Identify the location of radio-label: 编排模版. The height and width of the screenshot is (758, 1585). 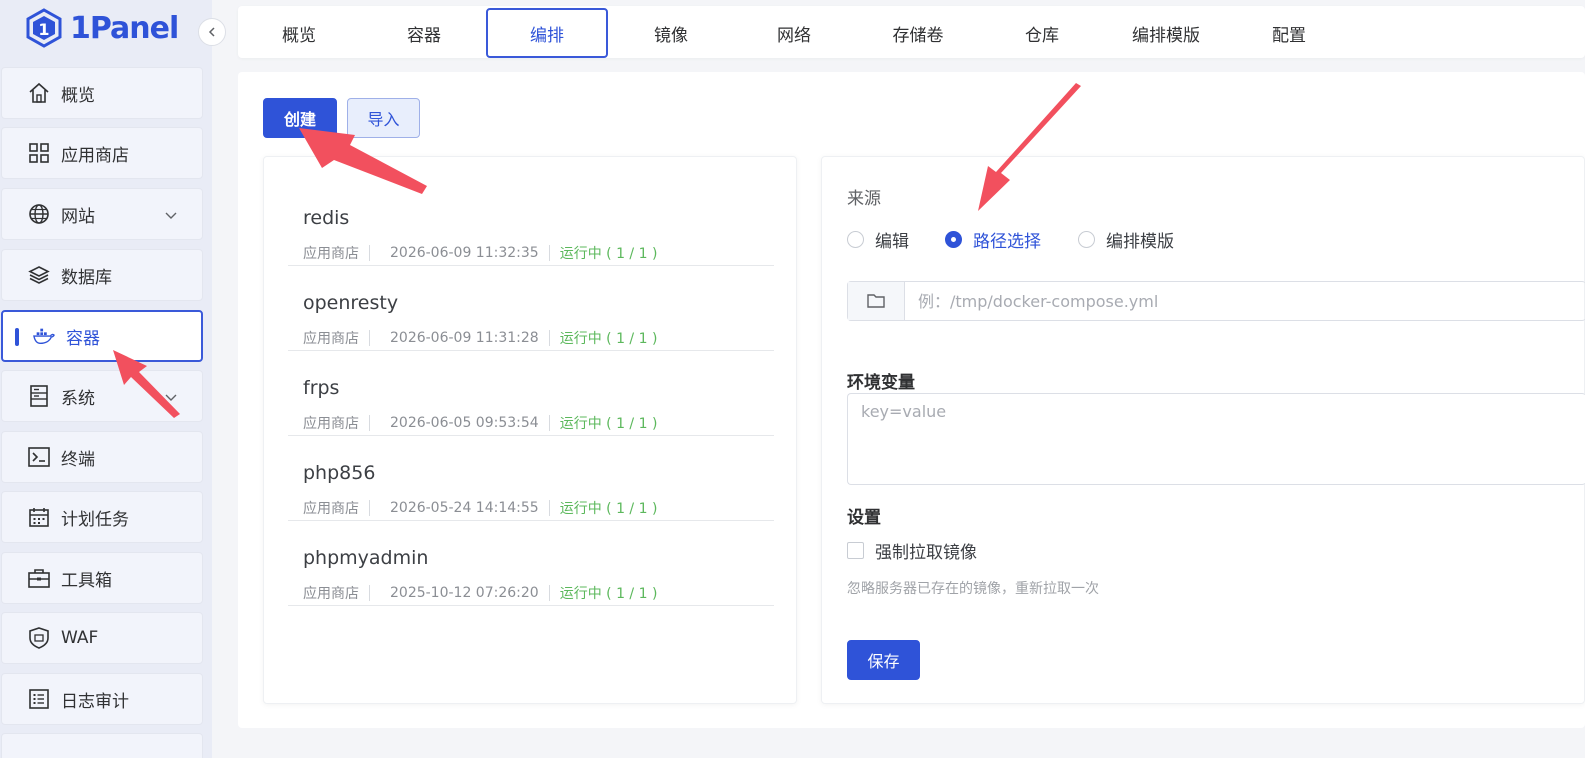
(1140, 242).